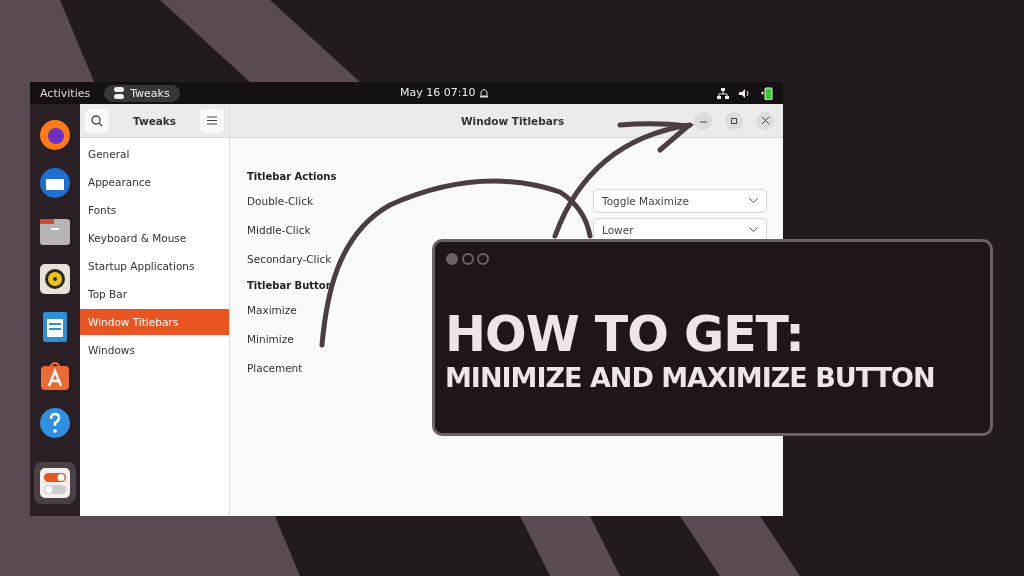 Image resolution: width=1024 pixels, height=576 pixels. I want to click on alarm-icon, so click(484, 93).